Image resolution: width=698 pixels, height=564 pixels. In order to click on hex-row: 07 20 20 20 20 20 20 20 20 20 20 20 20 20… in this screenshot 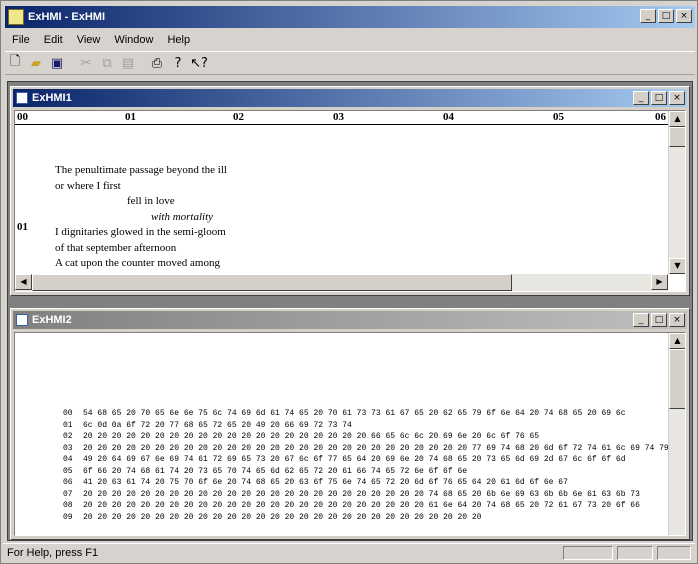, I will do `click(366, 495)`.